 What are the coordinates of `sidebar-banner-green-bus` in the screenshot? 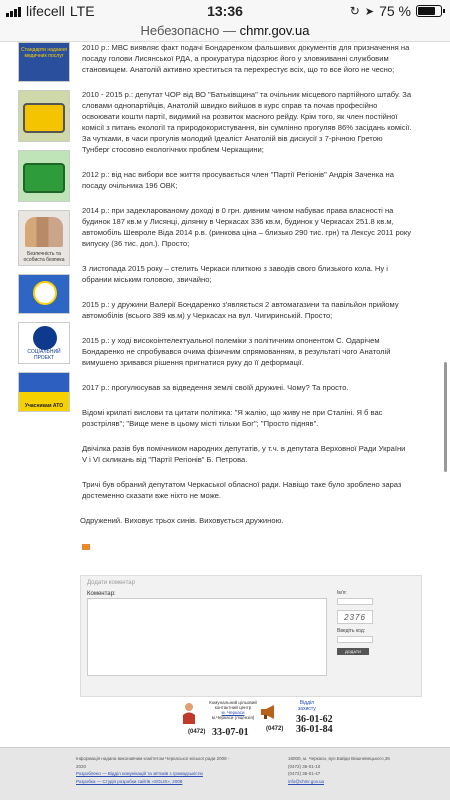 It's located at (44, 176).